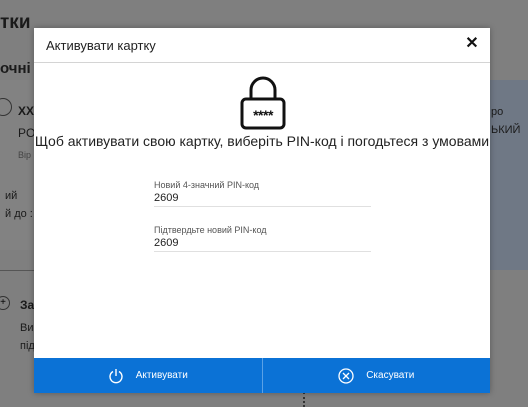 The width and height of the screenshot is (528, 407). Describe the element at coordinates (497, 112) in the screenshot. I see `background-text: ро` at that location.